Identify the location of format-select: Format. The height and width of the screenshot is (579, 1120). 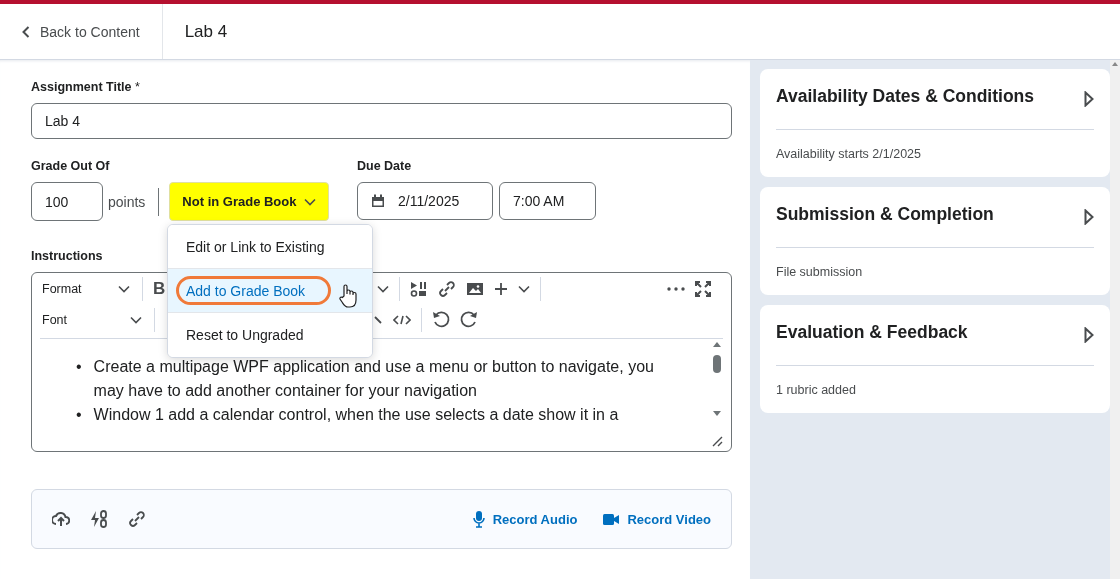
(86, 288).